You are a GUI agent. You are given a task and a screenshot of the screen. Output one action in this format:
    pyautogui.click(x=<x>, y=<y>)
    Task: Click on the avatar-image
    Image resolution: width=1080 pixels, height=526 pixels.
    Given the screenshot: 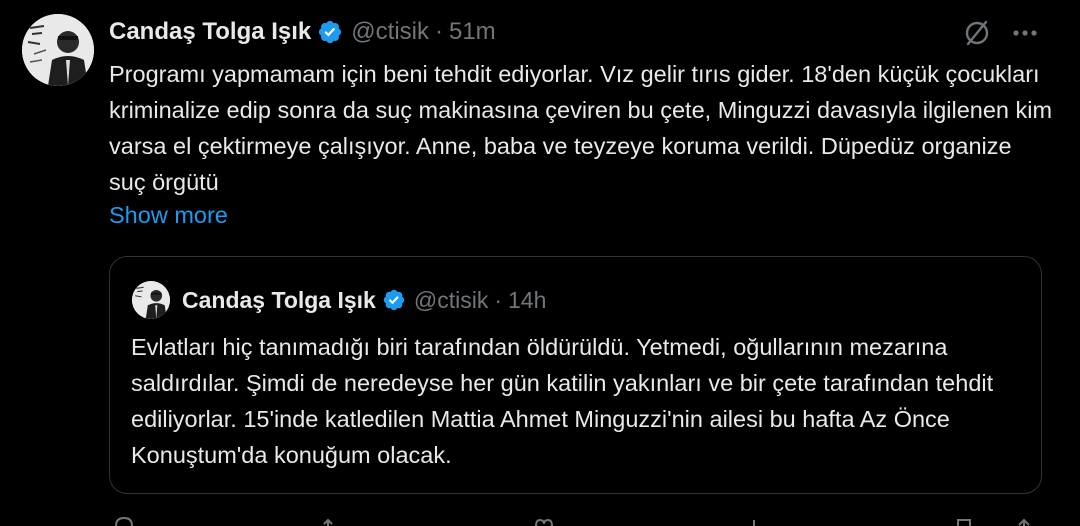 What is the action you would take?
    pyautogui.click(x=58, y=50)
    